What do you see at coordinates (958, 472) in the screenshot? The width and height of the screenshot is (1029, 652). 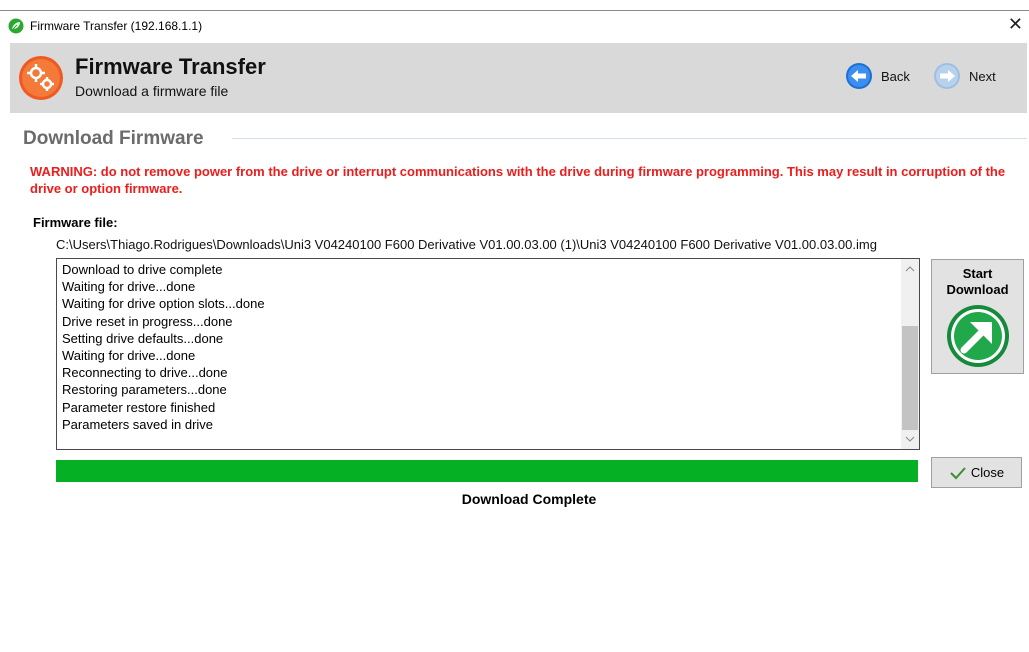 I see `checkmark-icon` at bounding box center [958, 472].